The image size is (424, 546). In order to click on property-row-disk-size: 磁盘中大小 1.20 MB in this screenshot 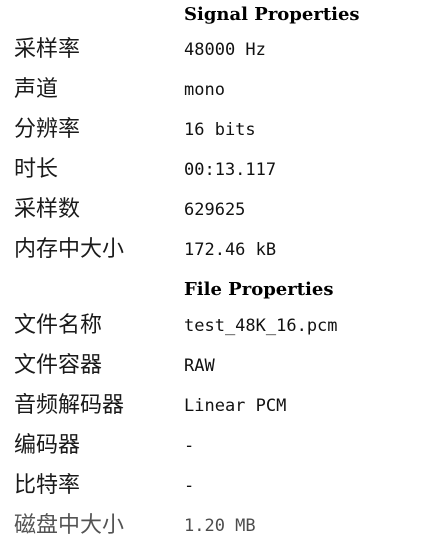, I will do `click(212, 526)`.